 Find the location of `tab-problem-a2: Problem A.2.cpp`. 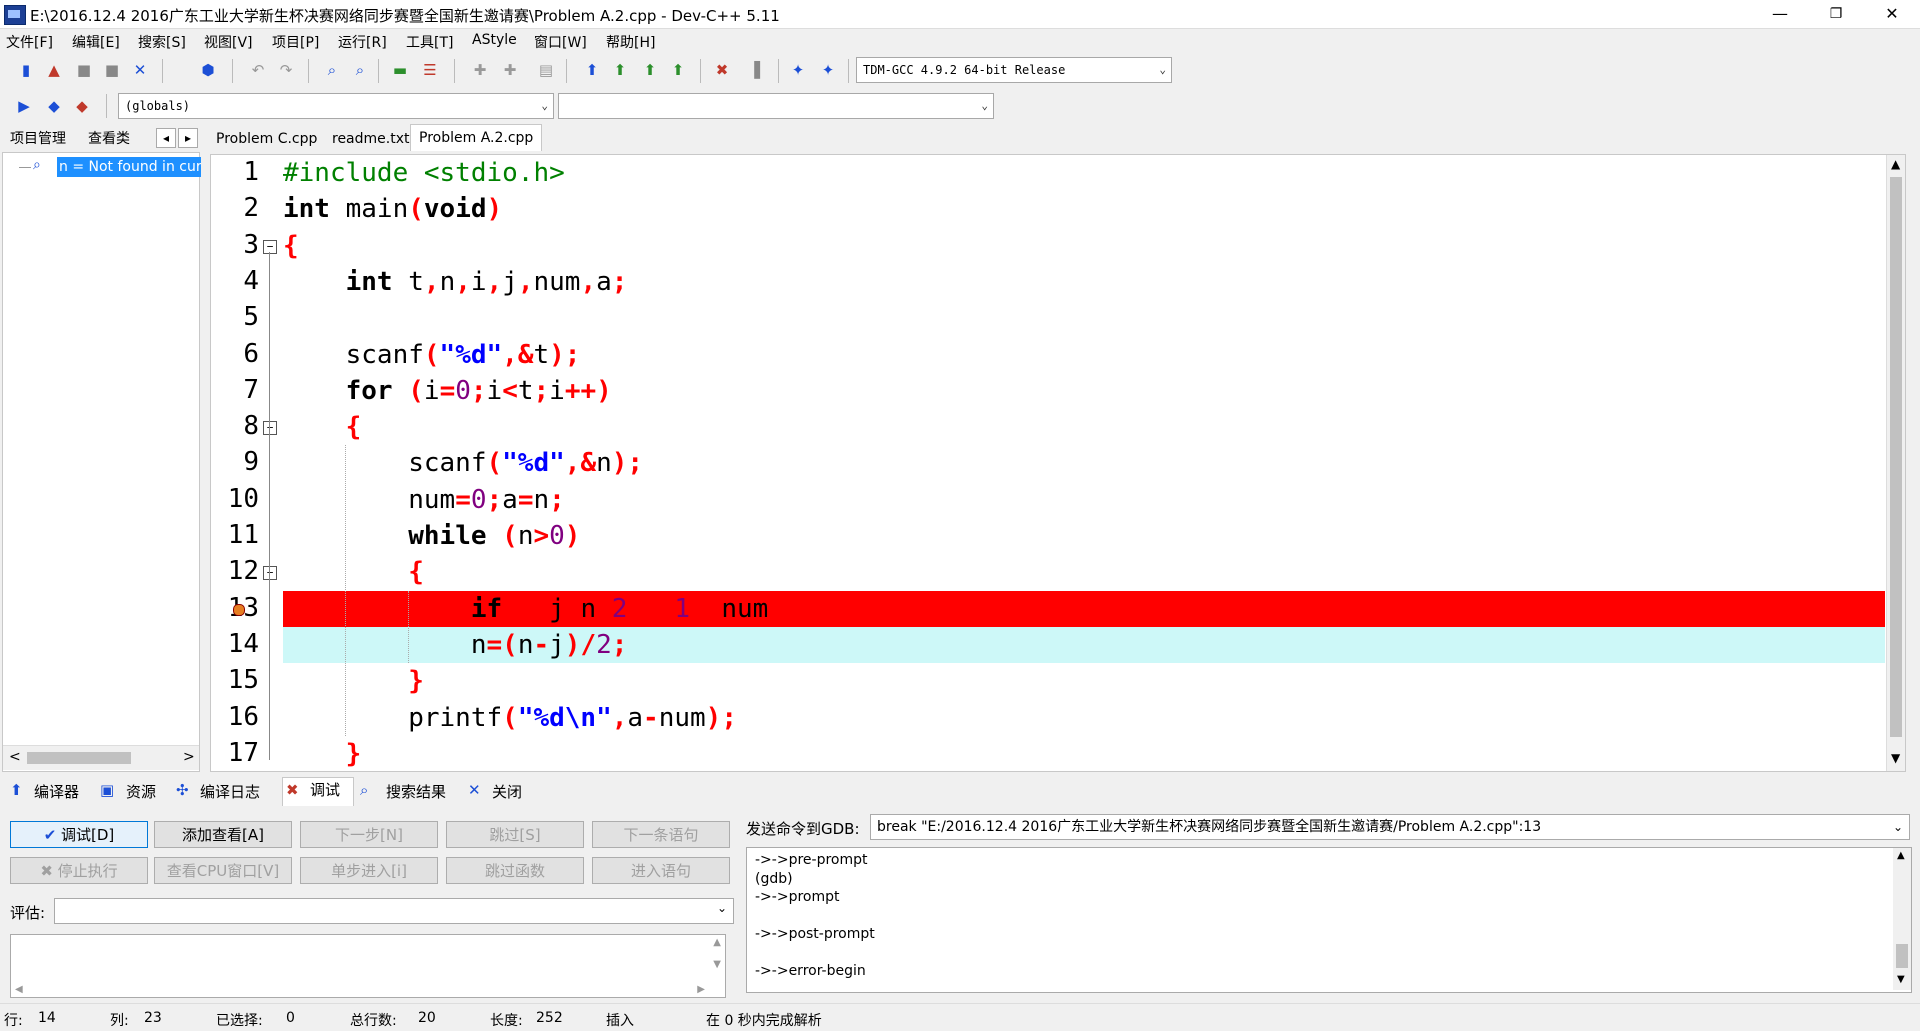

tab-problem-a2: Problem A.2.cpp is located at coordinates (476, 137).